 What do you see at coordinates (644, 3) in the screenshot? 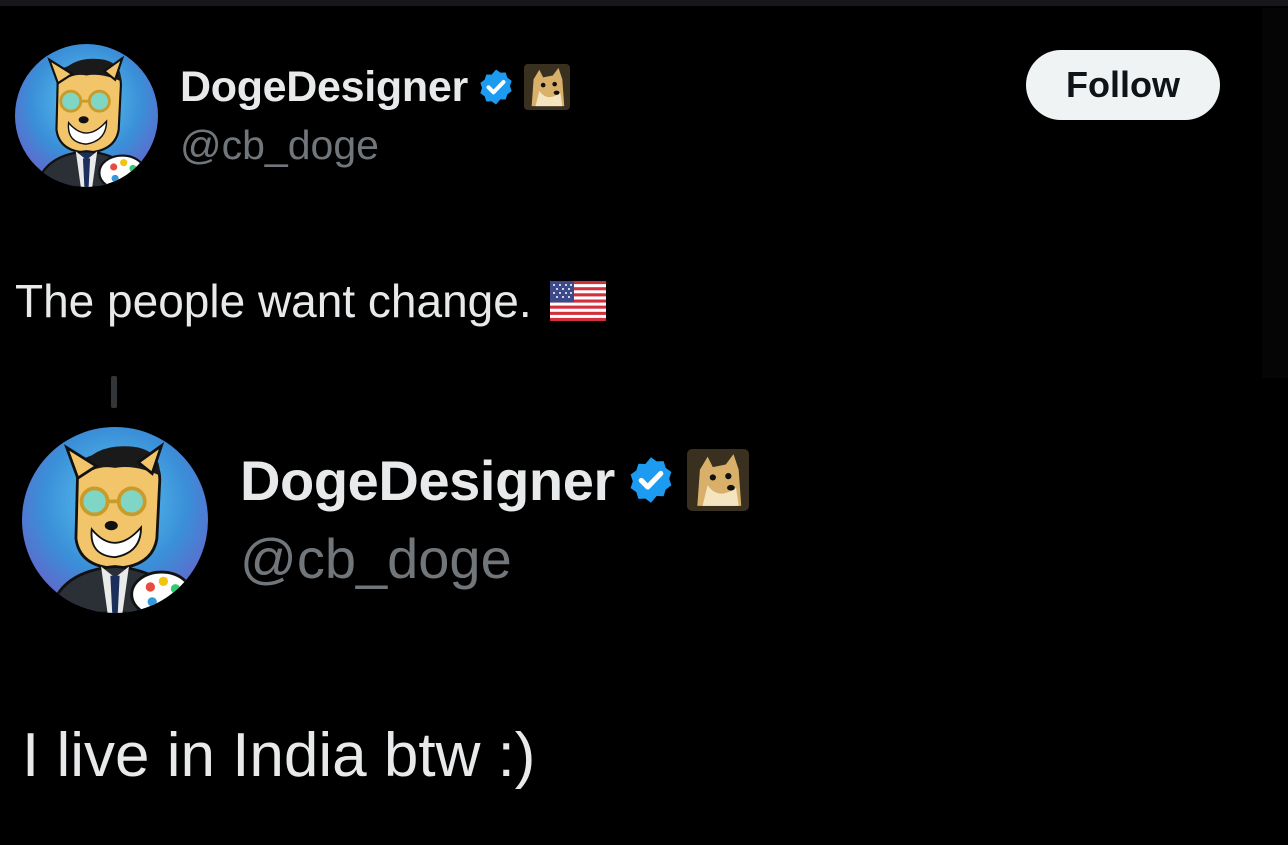
I see `top-divider` at bounding box center [644, 3].